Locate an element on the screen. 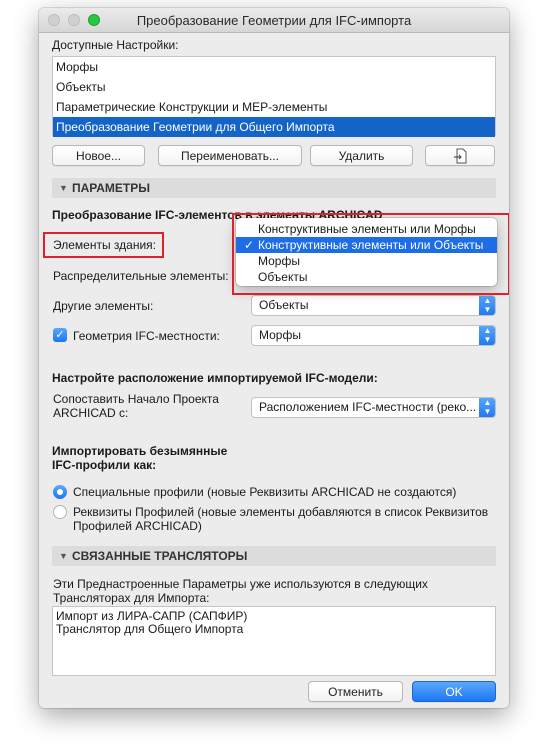 This screenshot has height=756, width=543. window-title: Преобразование Геометрии для IFC-импорта is located at coordinates (274, 20).